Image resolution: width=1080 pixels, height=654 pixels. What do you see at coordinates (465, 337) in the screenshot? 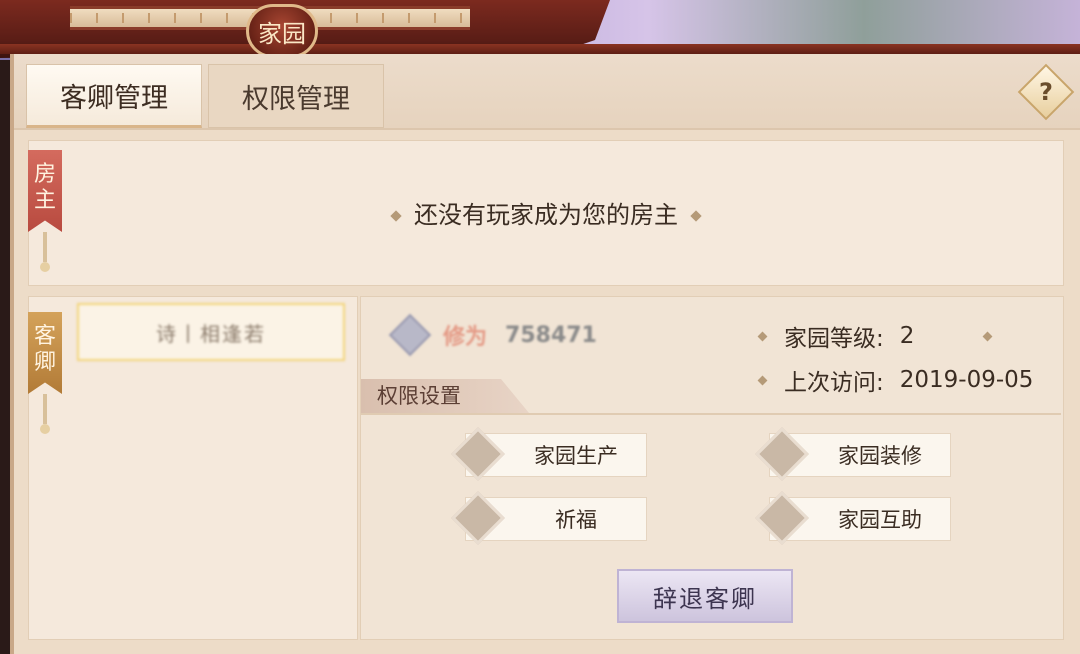
I see `cultivation-label: 修为` at bounding box center [465, 337].